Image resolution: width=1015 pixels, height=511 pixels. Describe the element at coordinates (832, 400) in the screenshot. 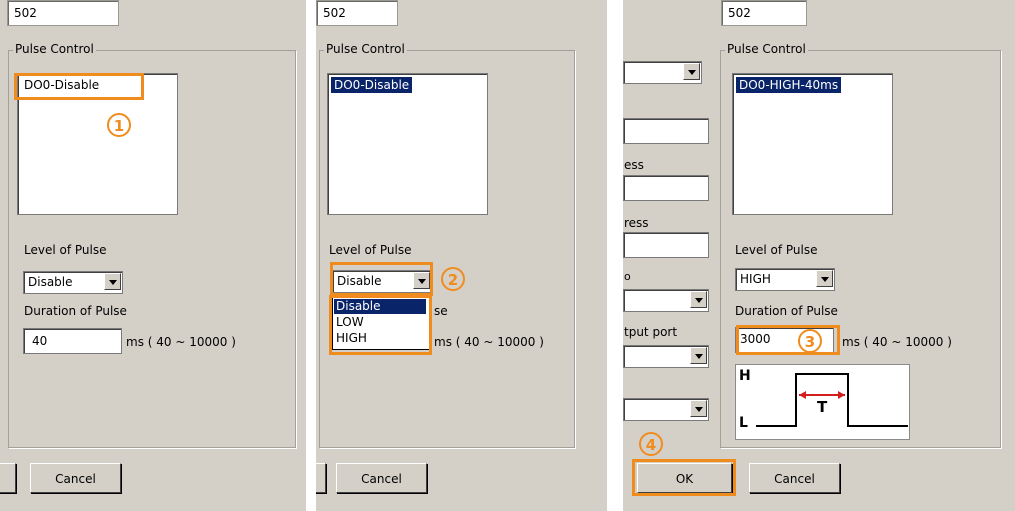

I see `waveform-line` at that location.